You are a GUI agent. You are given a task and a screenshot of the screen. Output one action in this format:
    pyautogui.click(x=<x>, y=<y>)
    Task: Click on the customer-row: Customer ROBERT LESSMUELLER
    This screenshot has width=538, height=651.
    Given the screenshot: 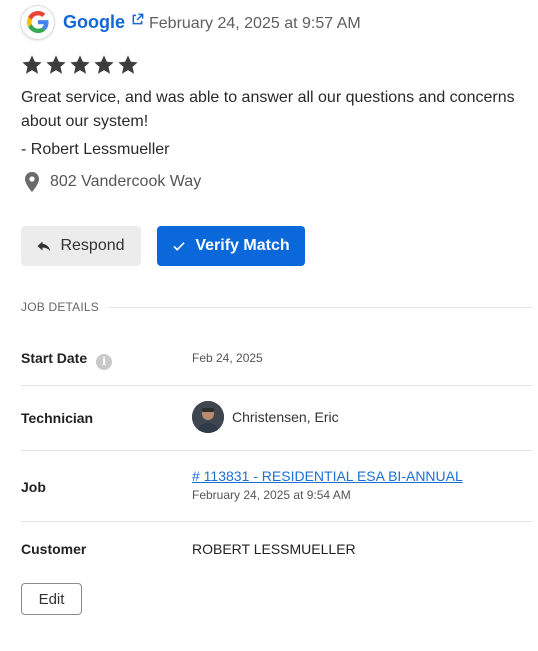 What is the action you would take?
    pyautogui.click(x=276, y=547)
    